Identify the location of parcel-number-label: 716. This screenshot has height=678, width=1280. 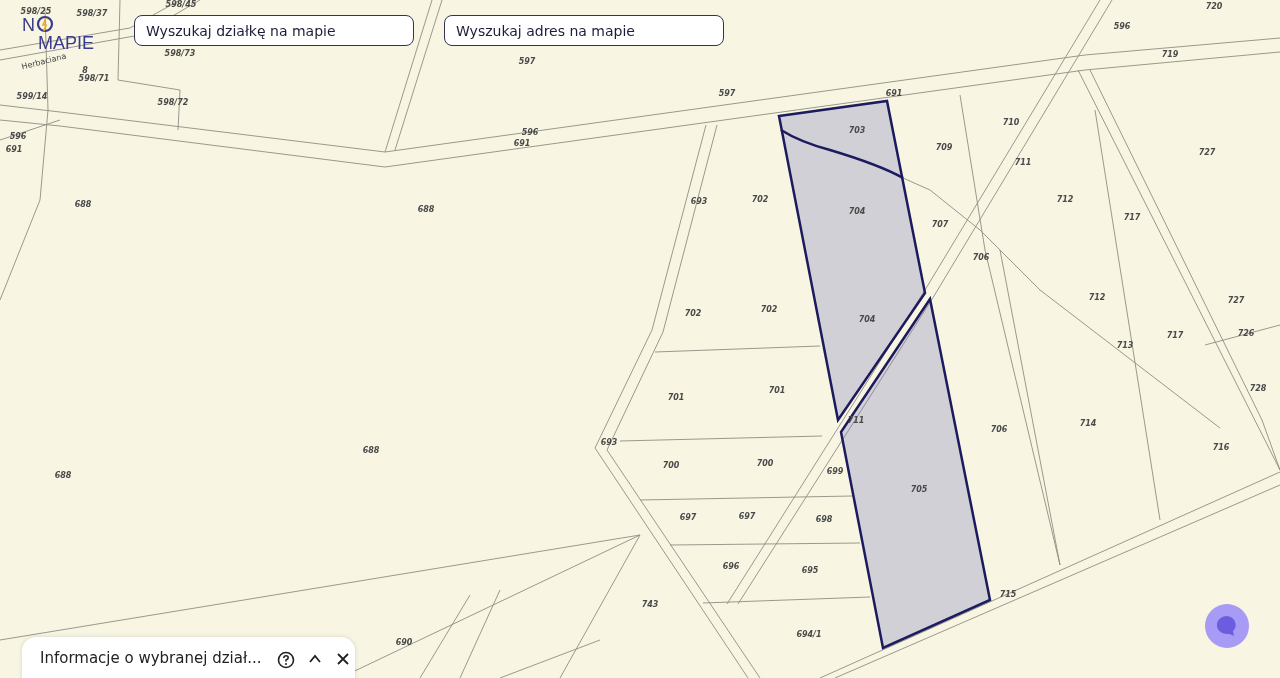
(1221, 447).